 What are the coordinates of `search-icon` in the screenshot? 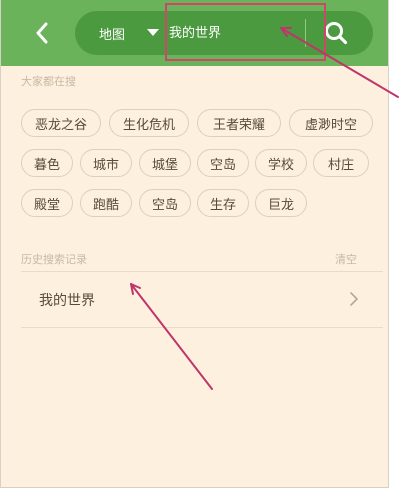 It's located at (336, 33).